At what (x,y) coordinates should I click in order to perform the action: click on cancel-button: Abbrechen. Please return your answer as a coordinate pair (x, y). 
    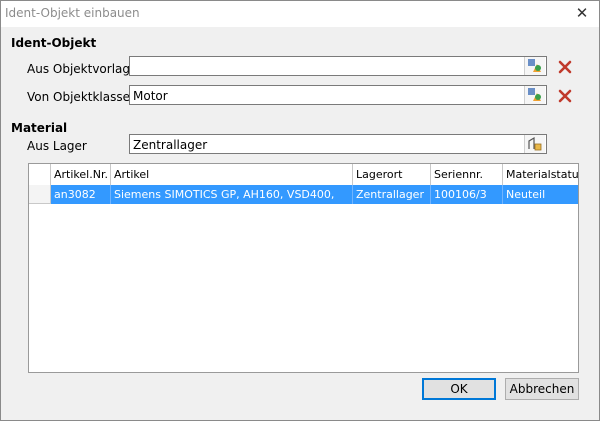
    Looking at the image, I should click on (542, 389).